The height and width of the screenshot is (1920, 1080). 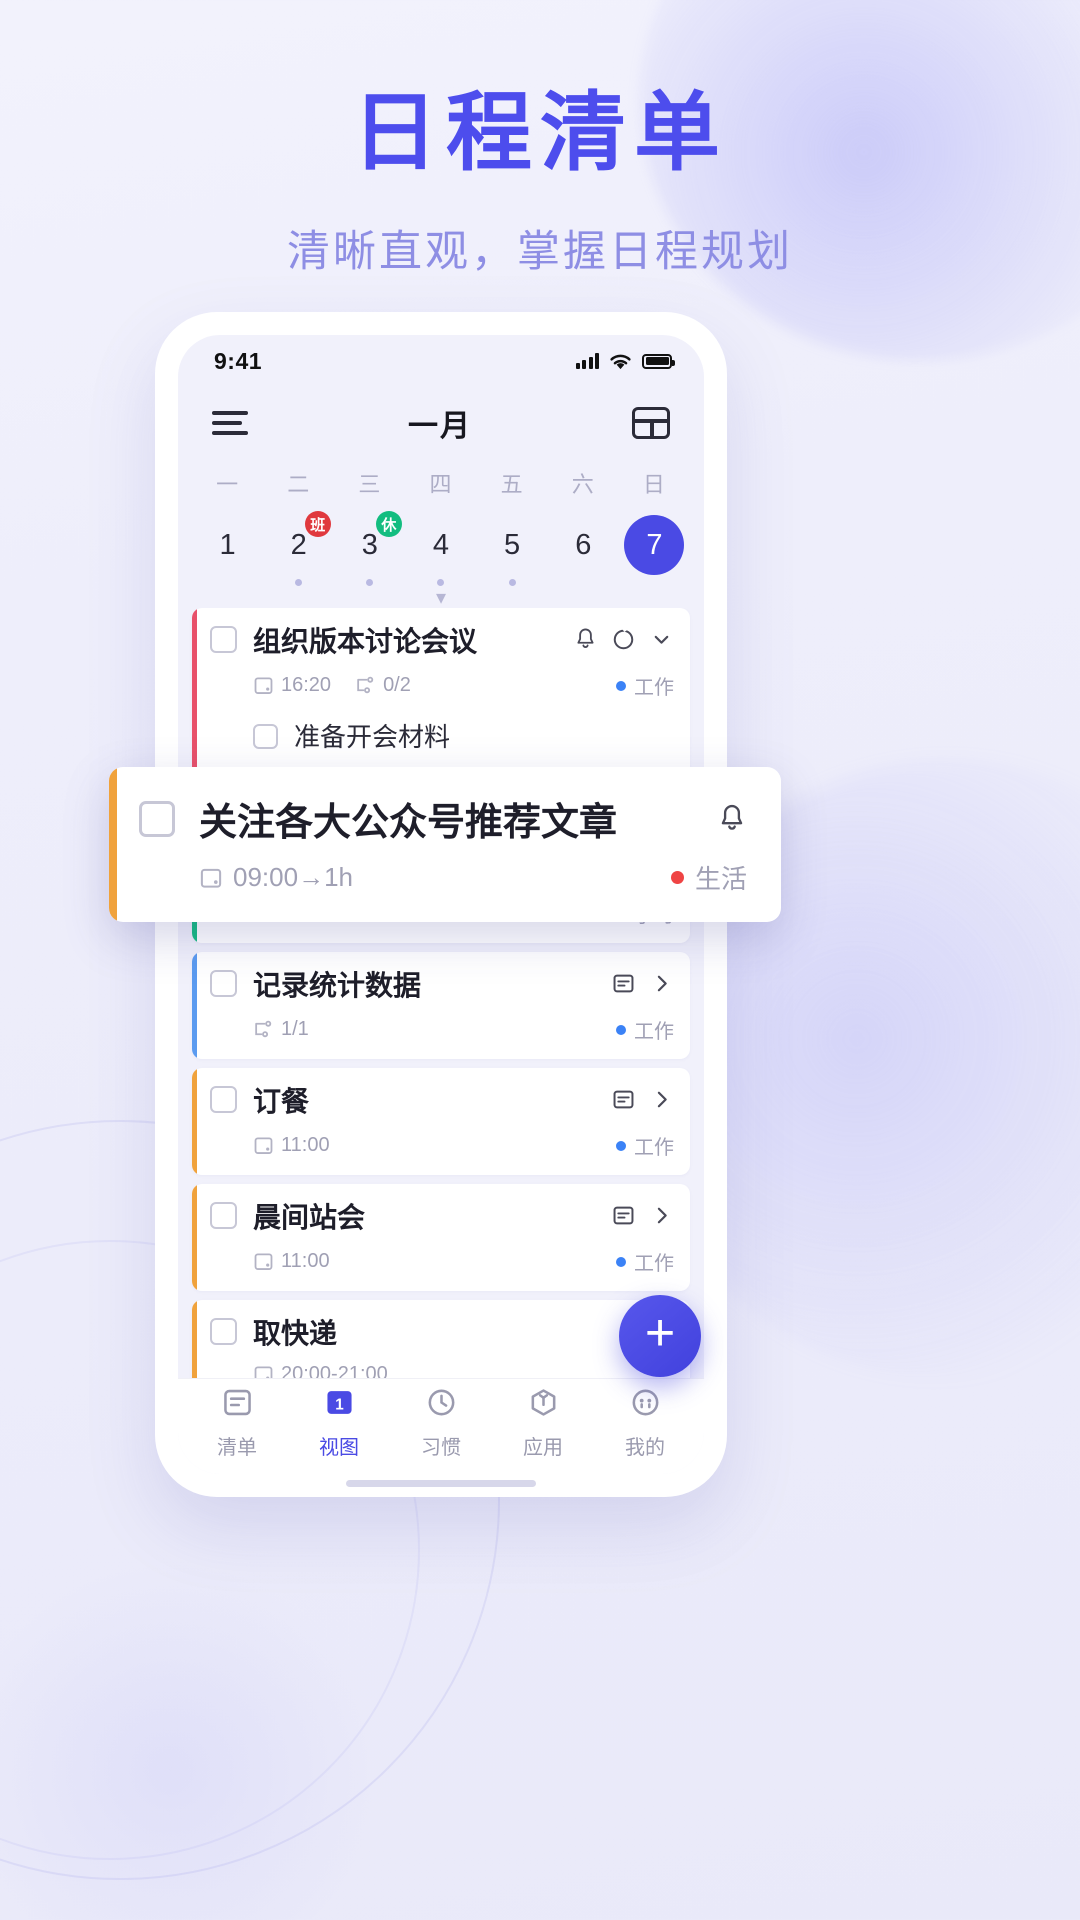 I want to click on calendar-day-6: 6, so click(x=583, y=550).